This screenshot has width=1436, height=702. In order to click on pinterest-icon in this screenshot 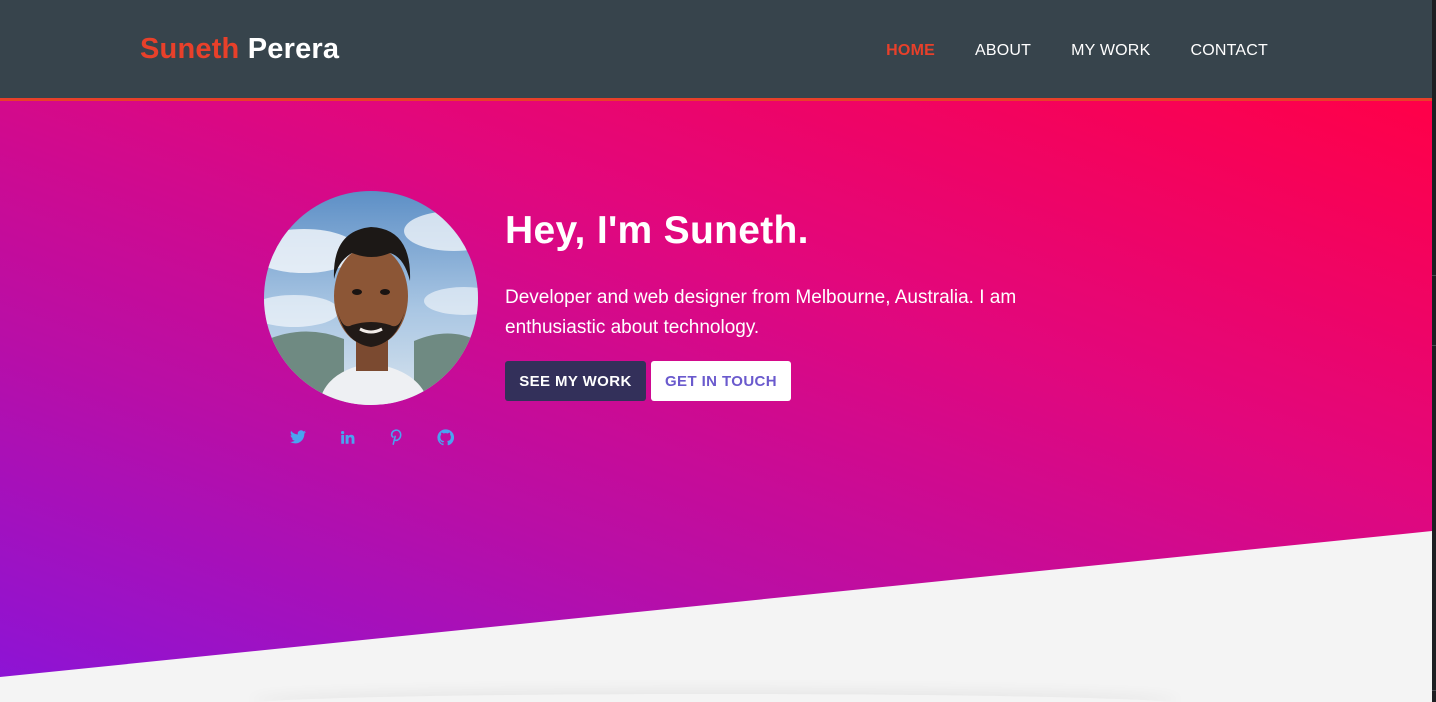, I will do `click(396, 437)`.